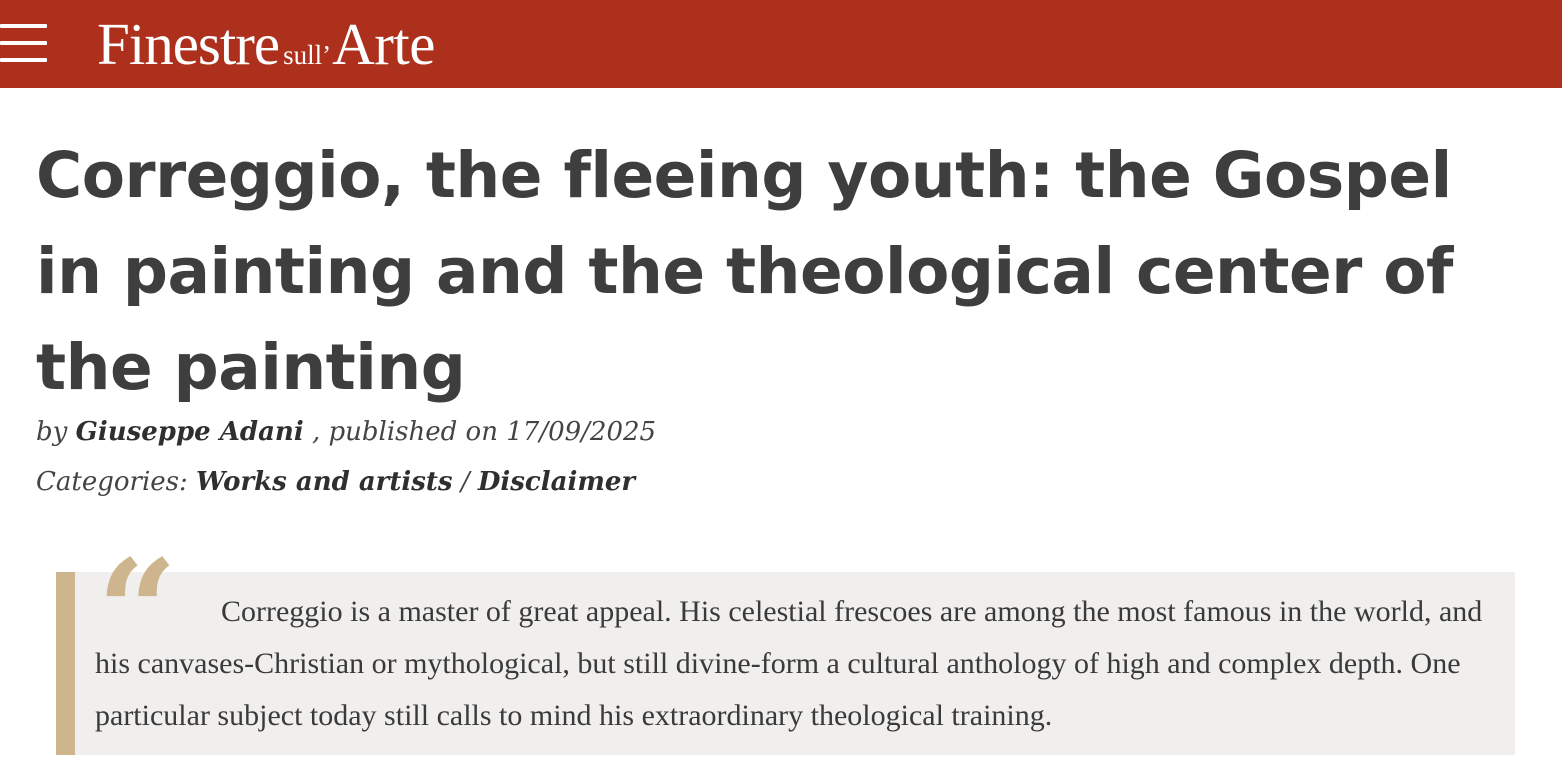 Image resolution: width=1562 pixels, height=784 pixels. I want to click on menu-bar-top, so click(23, 26).